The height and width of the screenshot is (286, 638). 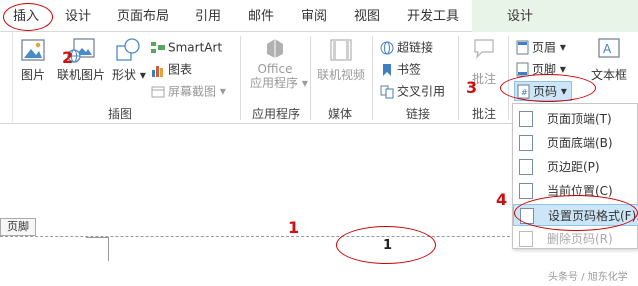 What do you see at coordinates (415, 47) in the screenshot?
I see `hyperlink-label: 超链接` at bounding box center [415, 47].